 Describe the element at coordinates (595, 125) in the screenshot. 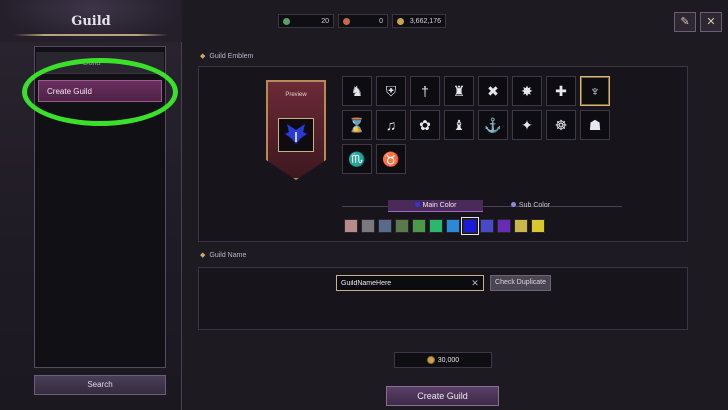

I see `open-book-icon: ☗` at that location.